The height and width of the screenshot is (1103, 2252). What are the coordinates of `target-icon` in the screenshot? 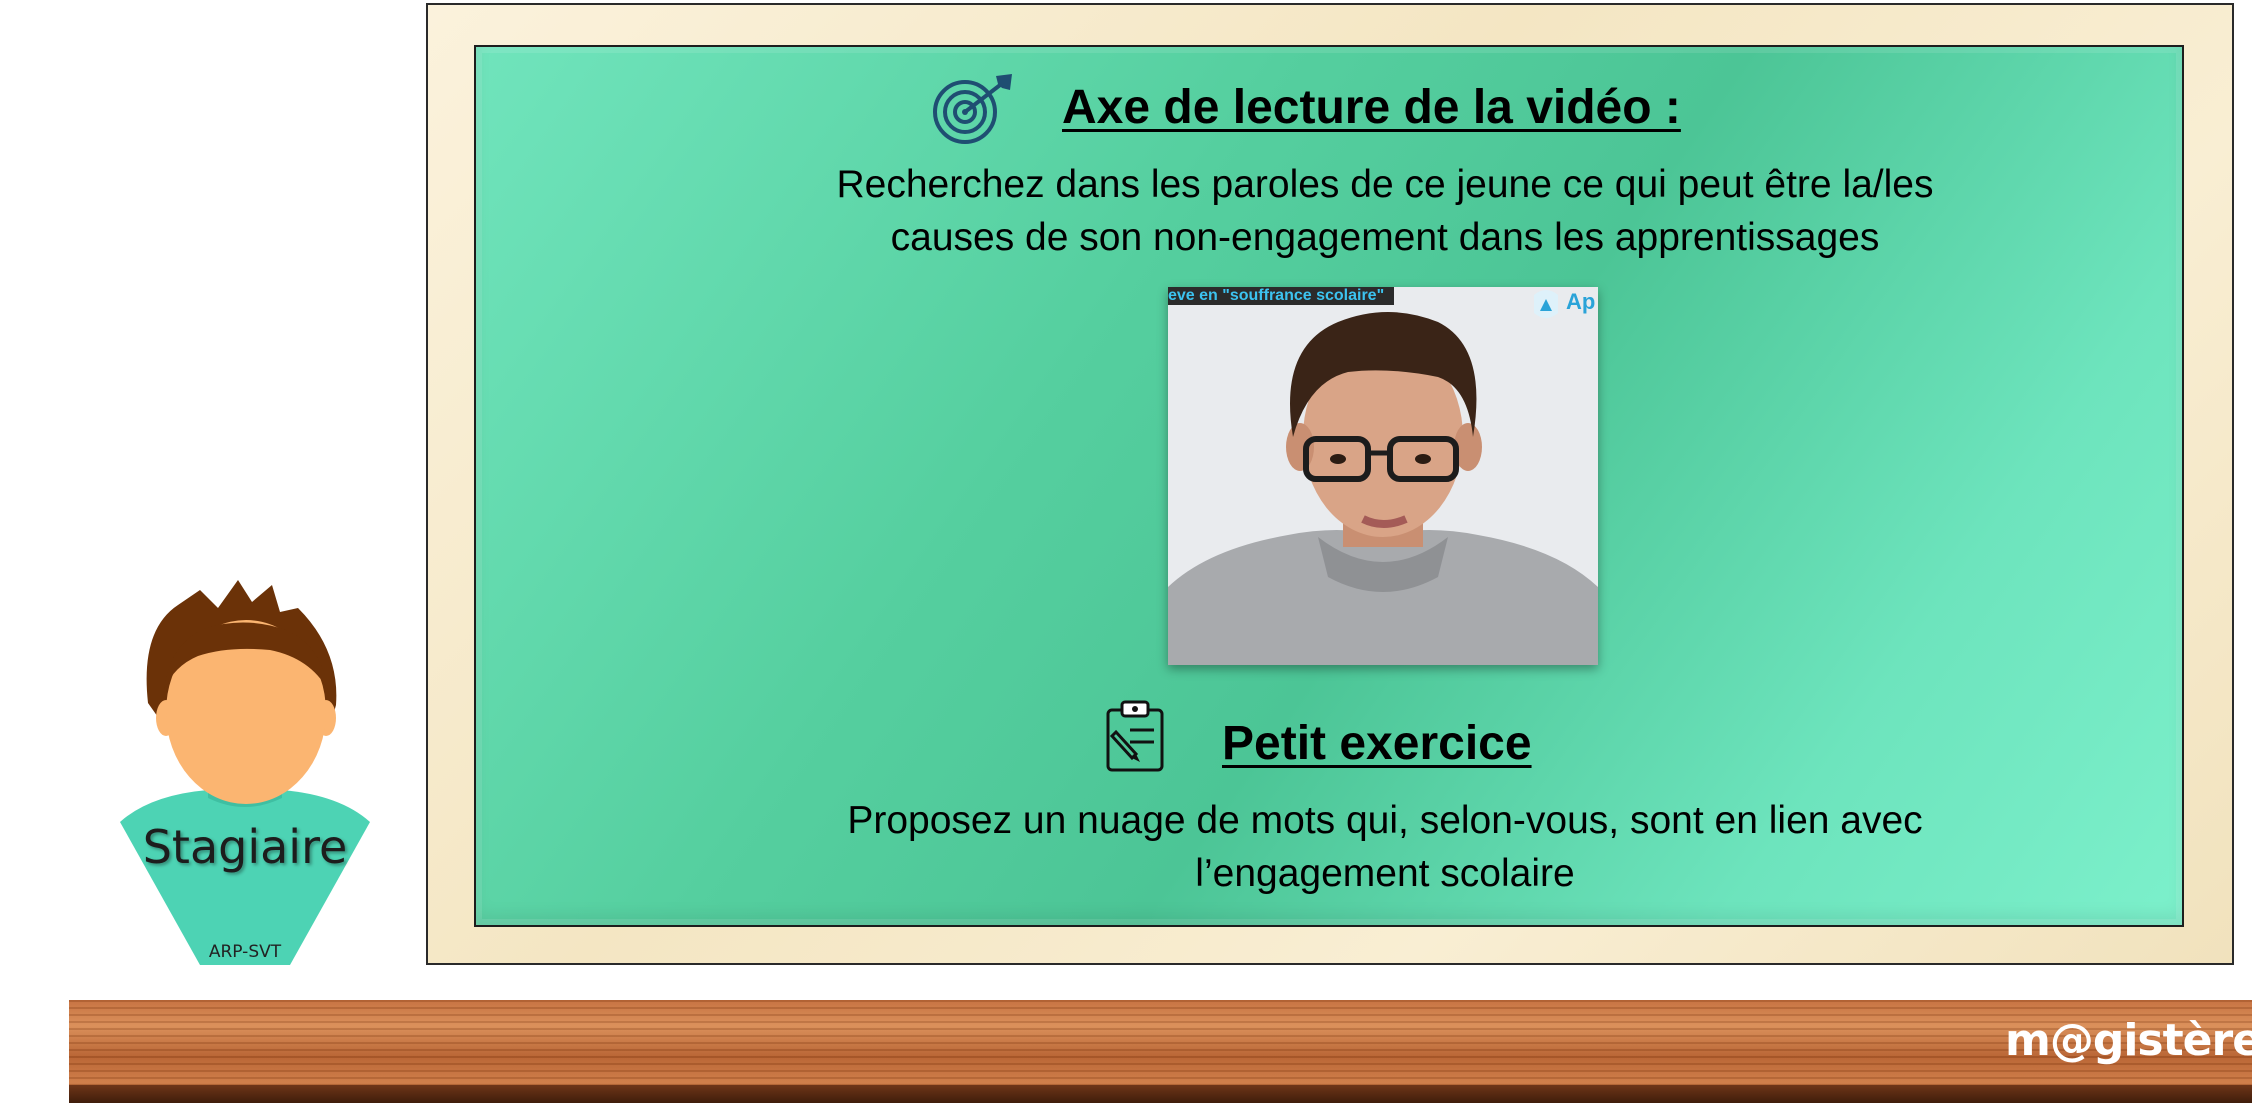 It's located at (972, 109).